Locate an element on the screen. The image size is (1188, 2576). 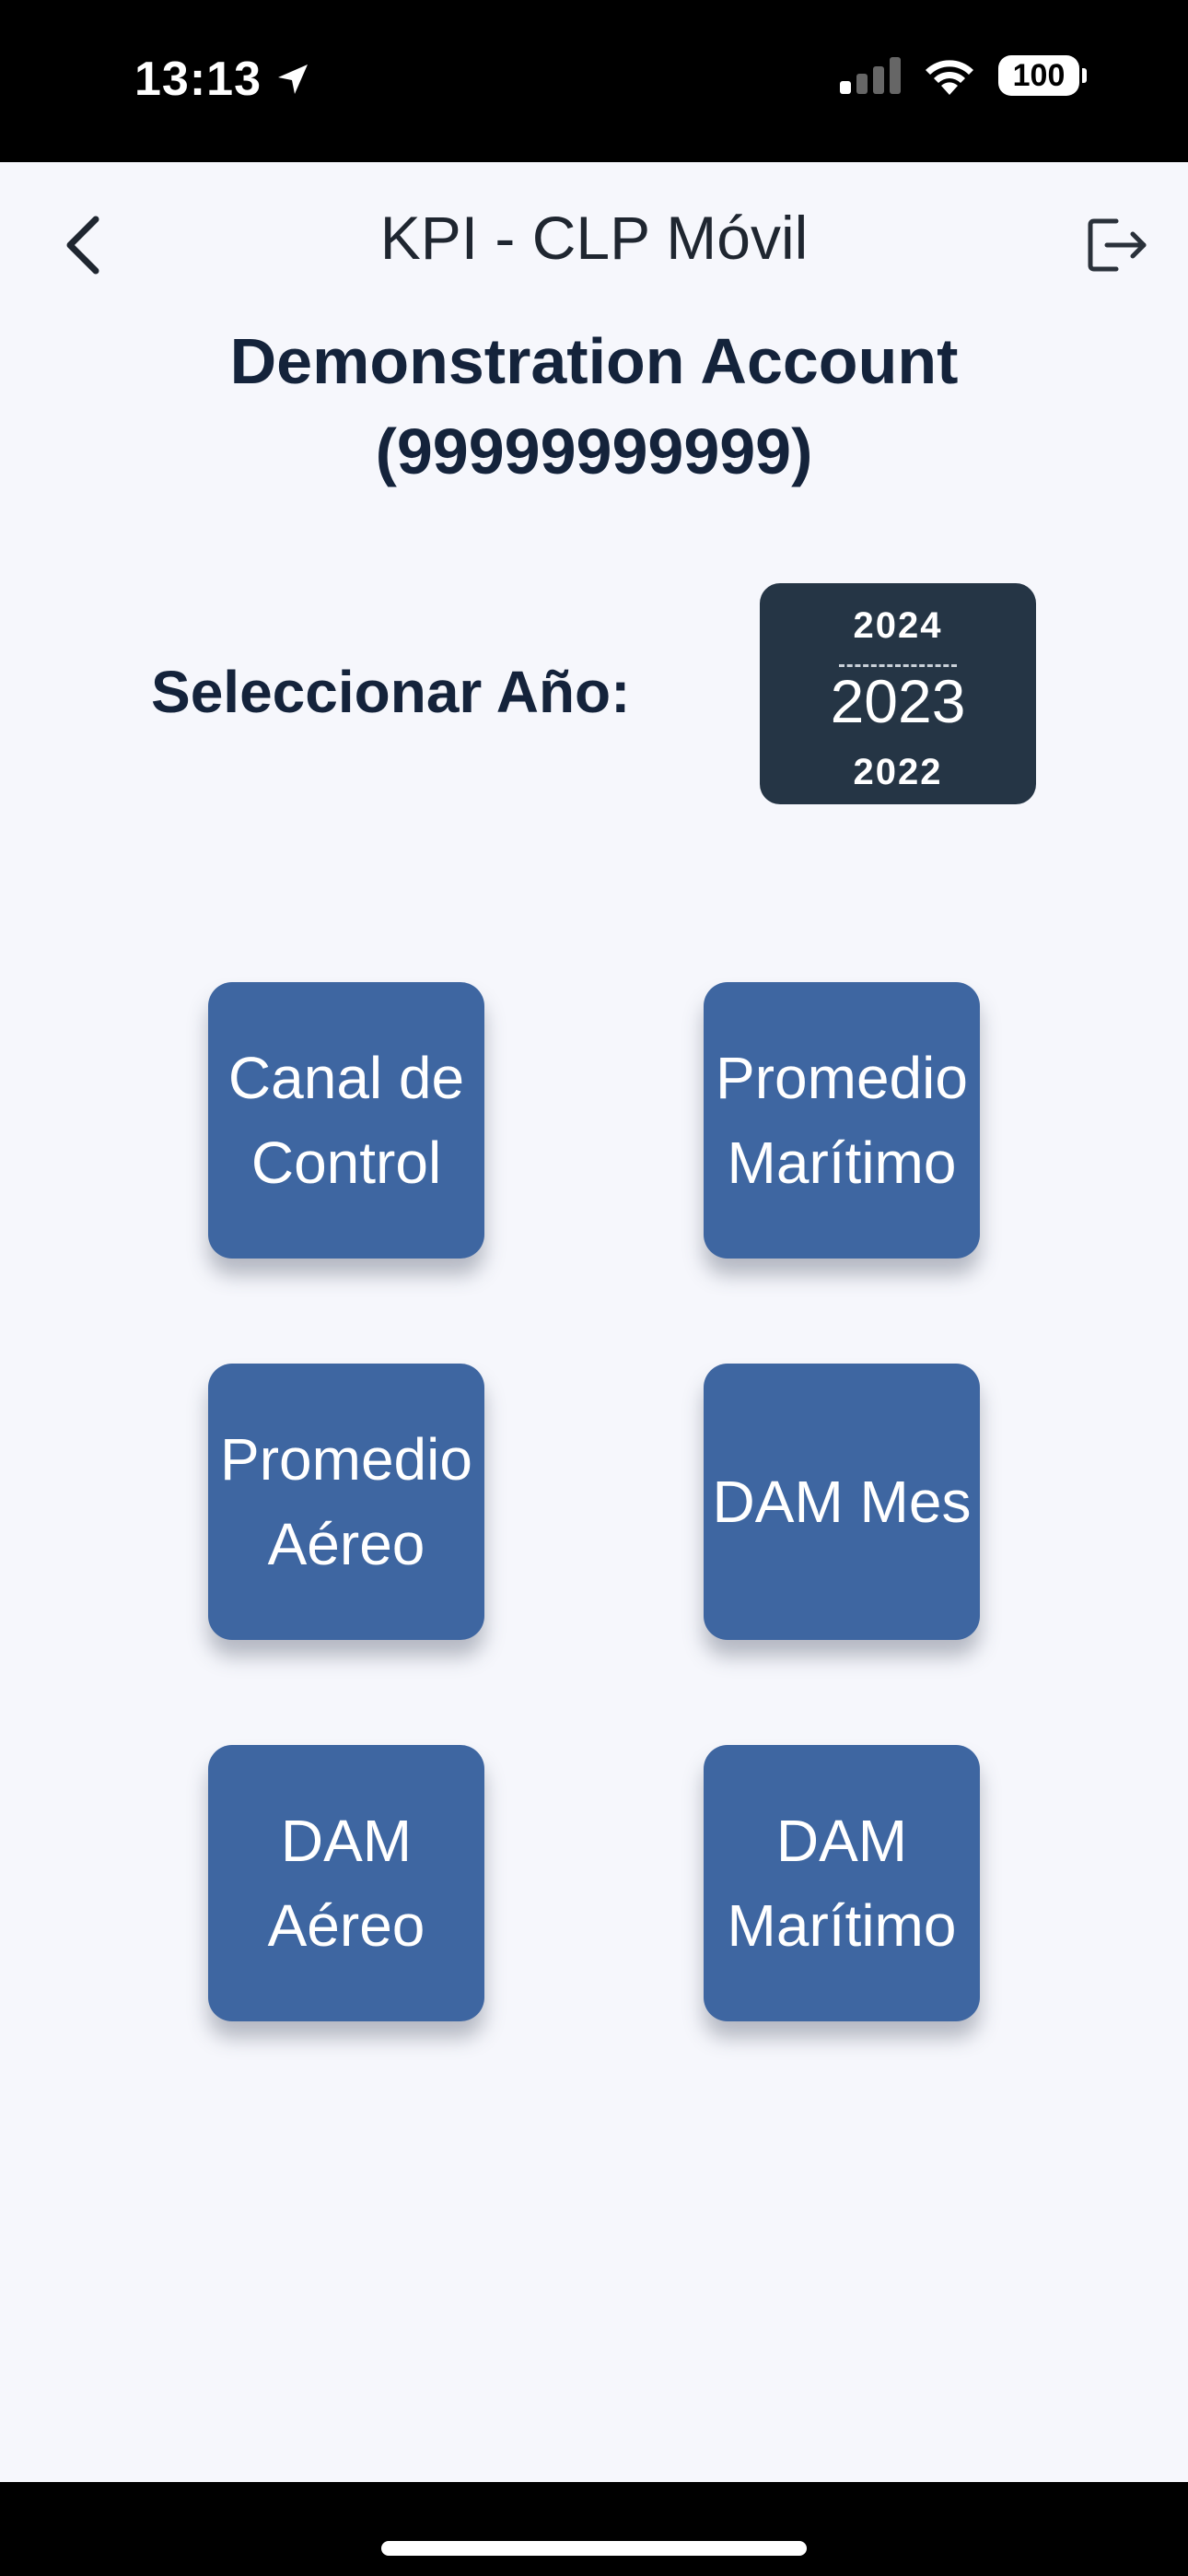
account-name: Demonstration Account is located at coordinates (594, 361).